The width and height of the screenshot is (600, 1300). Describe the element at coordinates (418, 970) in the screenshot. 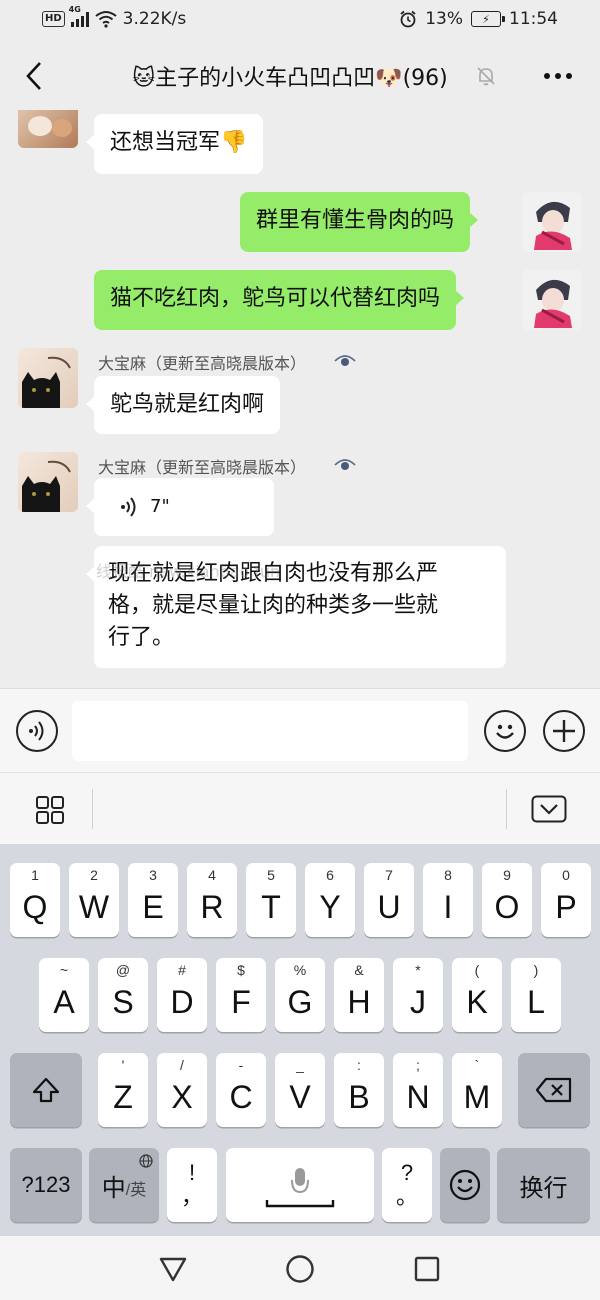

I see `key-sub-label: *` at that location.